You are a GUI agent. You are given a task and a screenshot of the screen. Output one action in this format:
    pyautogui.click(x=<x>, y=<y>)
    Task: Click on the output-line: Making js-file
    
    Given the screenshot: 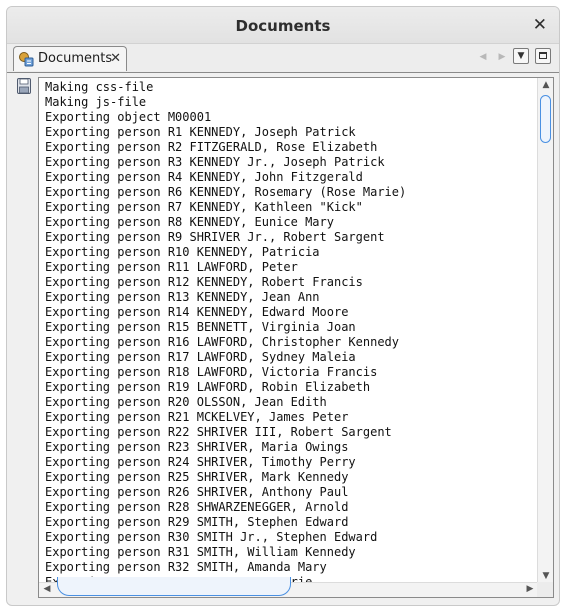 What is the action you would take?
    pyautogui.click(x=96, y=102)
    